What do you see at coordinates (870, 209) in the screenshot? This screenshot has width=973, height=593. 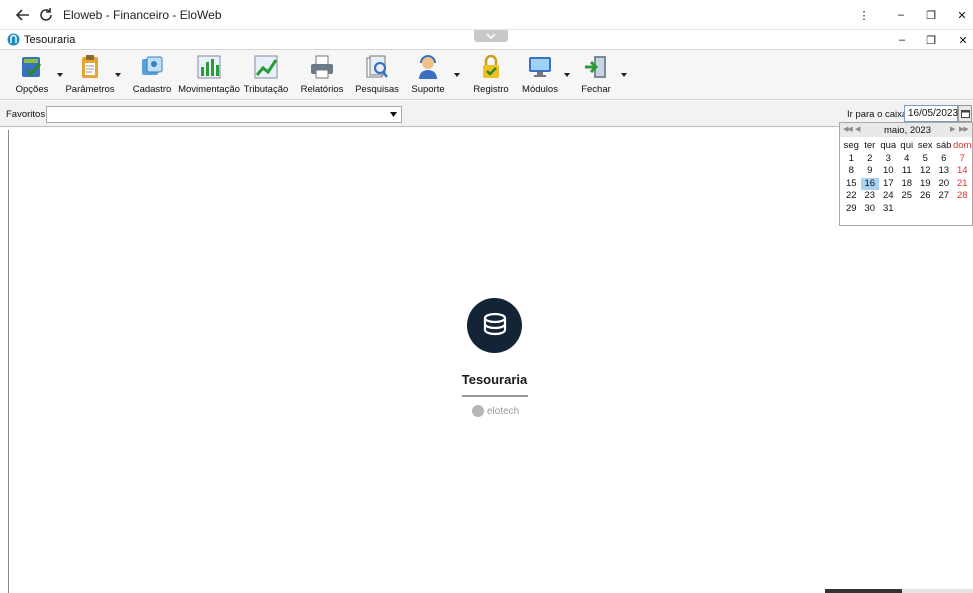 I see `calendar-day: 30` at bounding box center [870, 209].